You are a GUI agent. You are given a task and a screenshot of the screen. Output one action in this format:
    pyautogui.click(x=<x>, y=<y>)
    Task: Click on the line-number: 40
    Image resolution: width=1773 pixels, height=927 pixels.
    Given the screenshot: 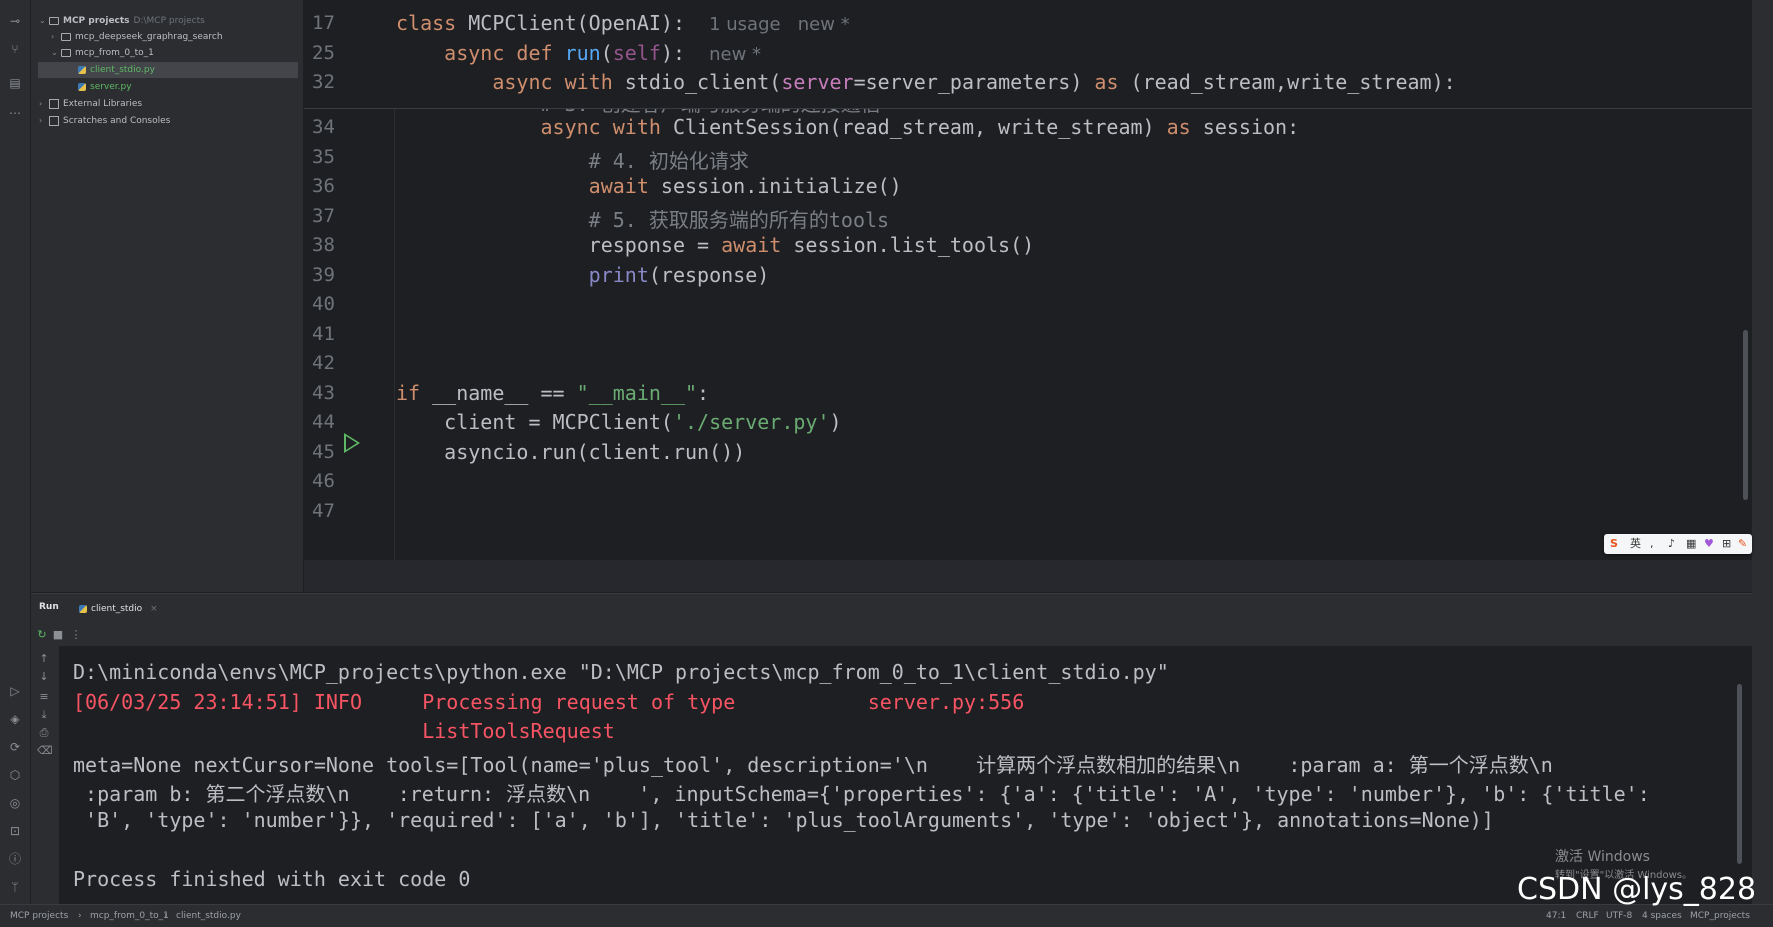 What is the action you would take?
    pyautogui.click(x=323, y=304)
    